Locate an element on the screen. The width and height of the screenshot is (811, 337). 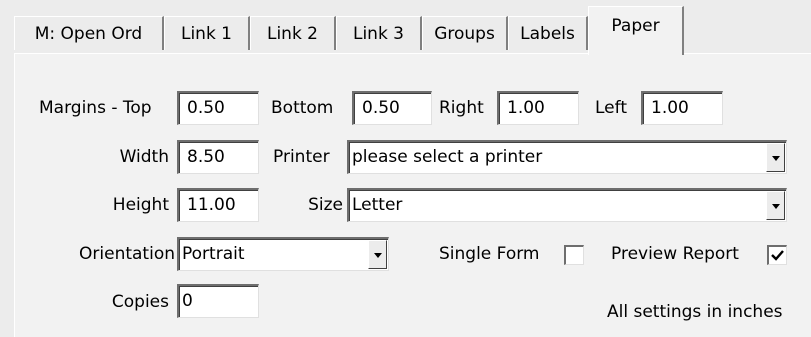
preview-report-checkbox is located at coordinates (777, 255).